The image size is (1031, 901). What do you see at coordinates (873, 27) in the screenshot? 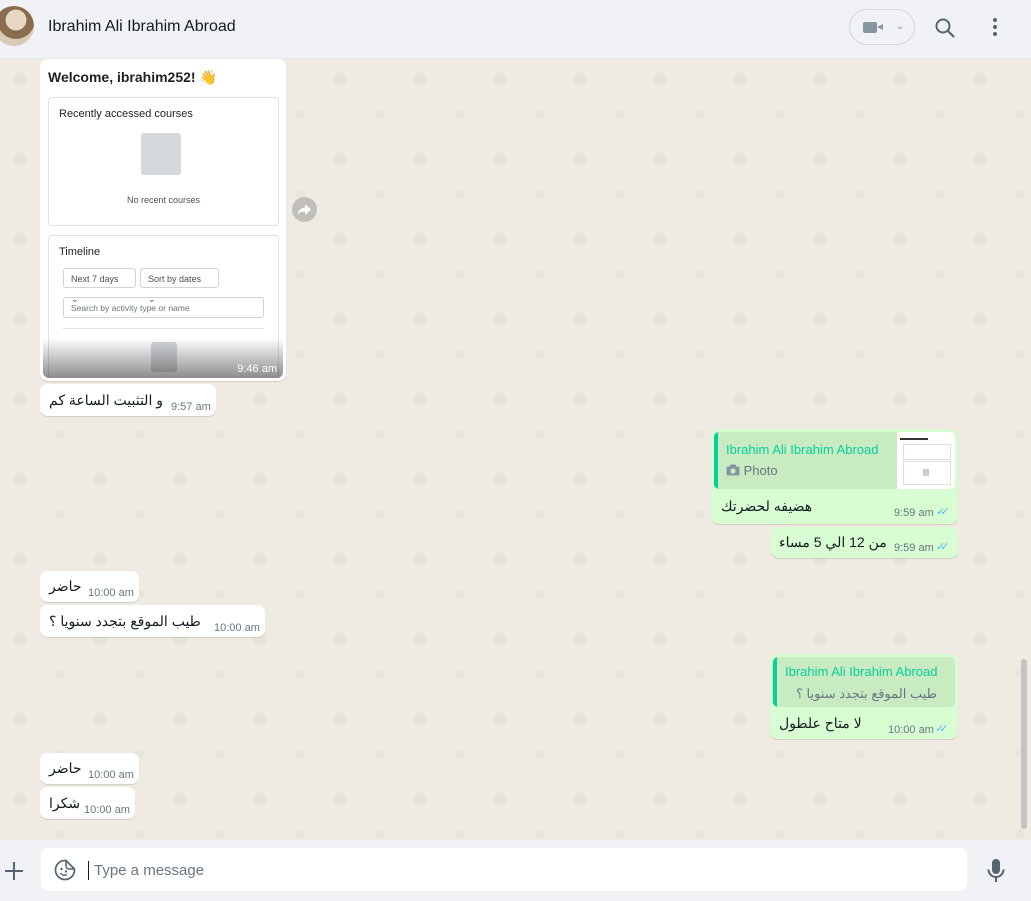
I see `video-call-icon` at bounding box center [873, 27].